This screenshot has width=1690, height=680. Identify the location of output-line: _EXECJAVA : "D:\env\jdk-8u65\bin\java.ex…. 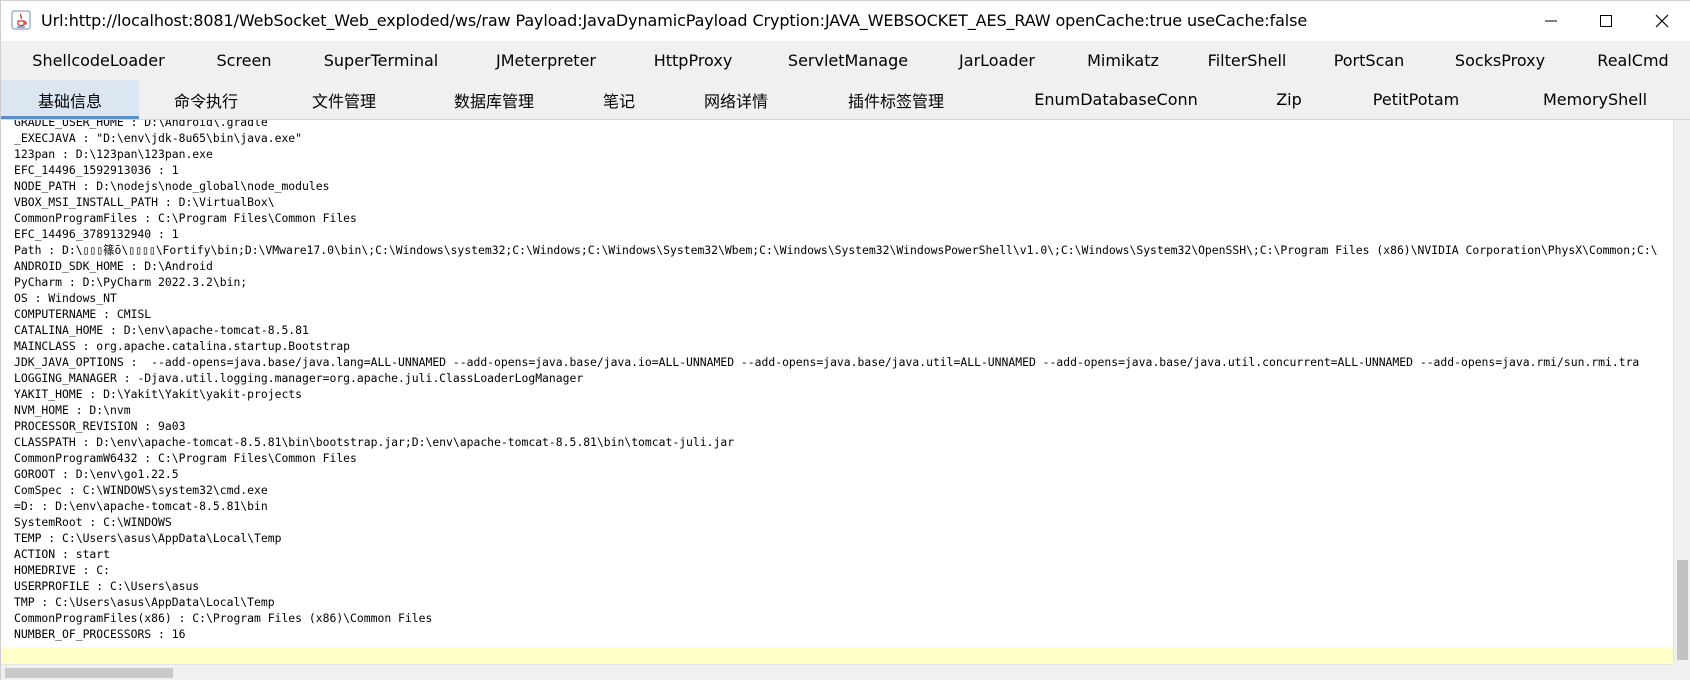
(158, 138).